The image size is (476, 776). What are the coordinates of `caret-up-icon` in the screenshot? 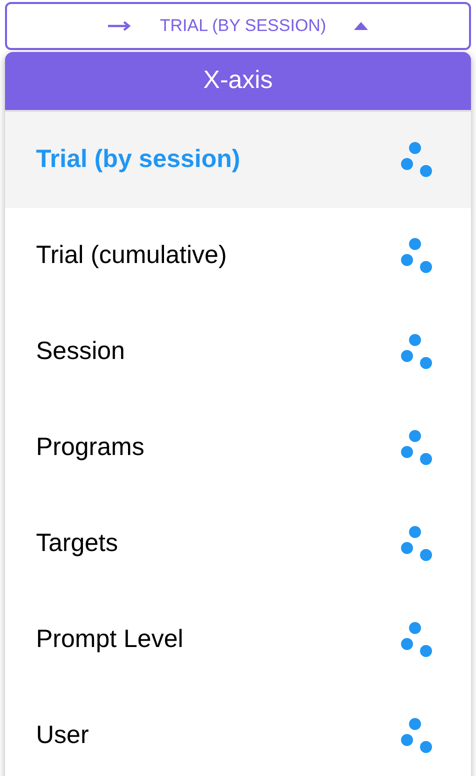 It's located at (361, 26).